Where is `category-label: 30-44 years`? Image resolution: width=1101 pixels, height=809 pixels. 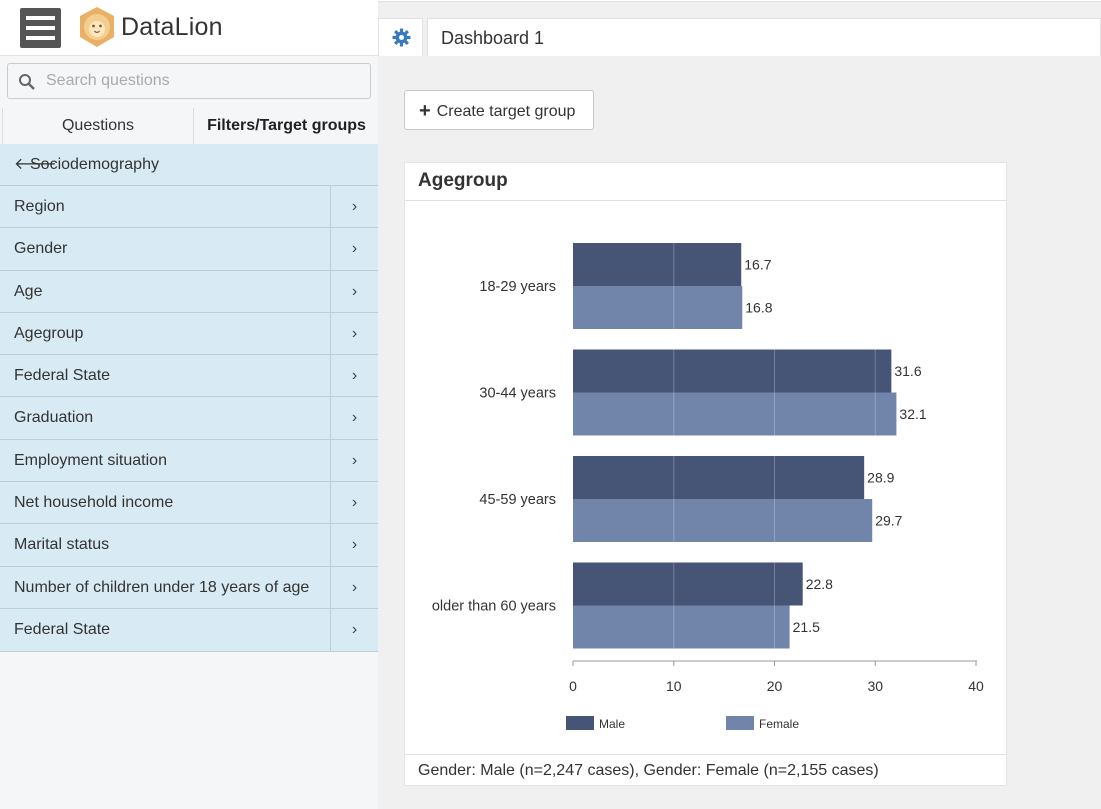 category-label: 30-44 years is located at coordinates (517, 394).